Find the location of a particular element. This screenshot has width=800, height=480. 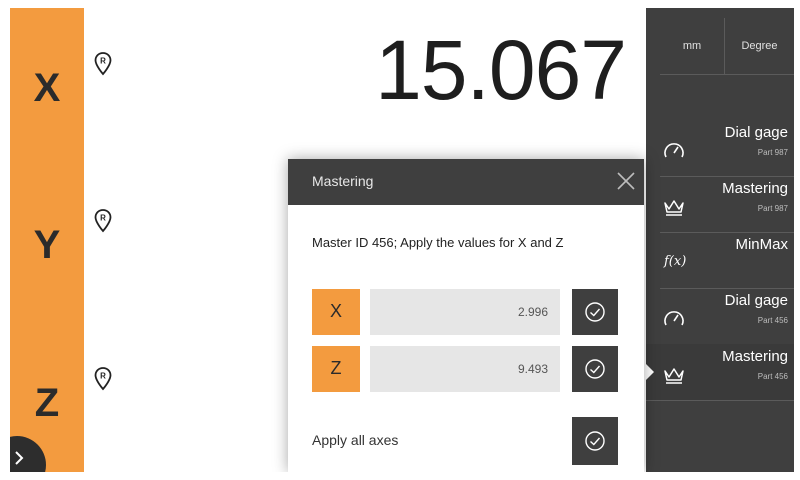

axis-z-letter: Z is located at coordinates (47, 403).